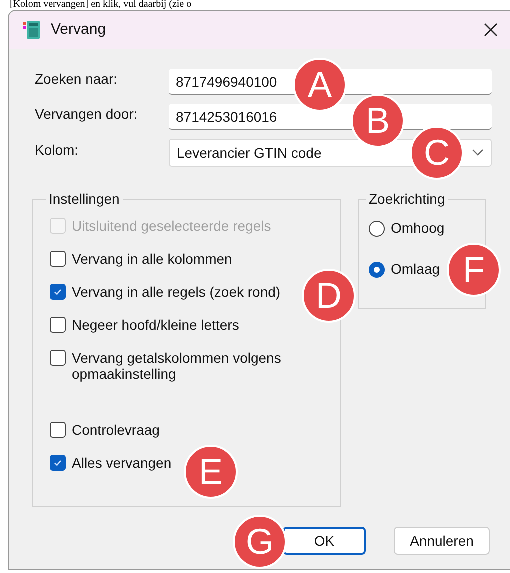  Describe the element at coordinates (84, 199) in the screenshot. I see `group-title: Instellingen` at that location.